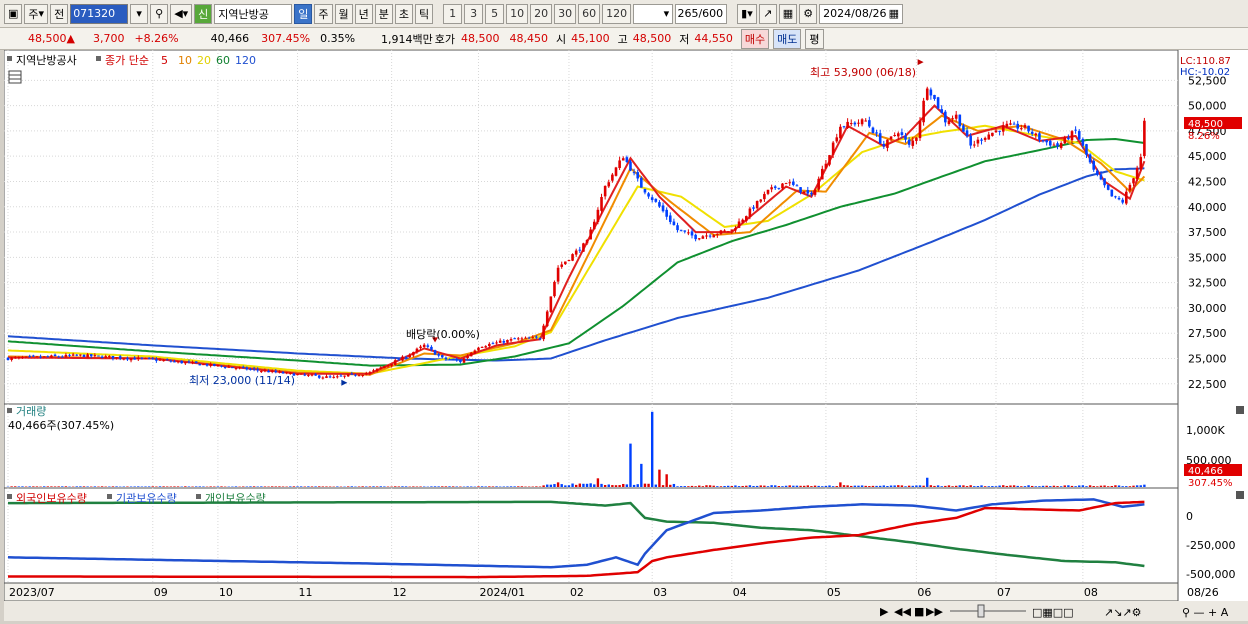 This screenshot has width=1248, height=624. I want to click on date-field: 2024/08/26▦, so click(861, 14).